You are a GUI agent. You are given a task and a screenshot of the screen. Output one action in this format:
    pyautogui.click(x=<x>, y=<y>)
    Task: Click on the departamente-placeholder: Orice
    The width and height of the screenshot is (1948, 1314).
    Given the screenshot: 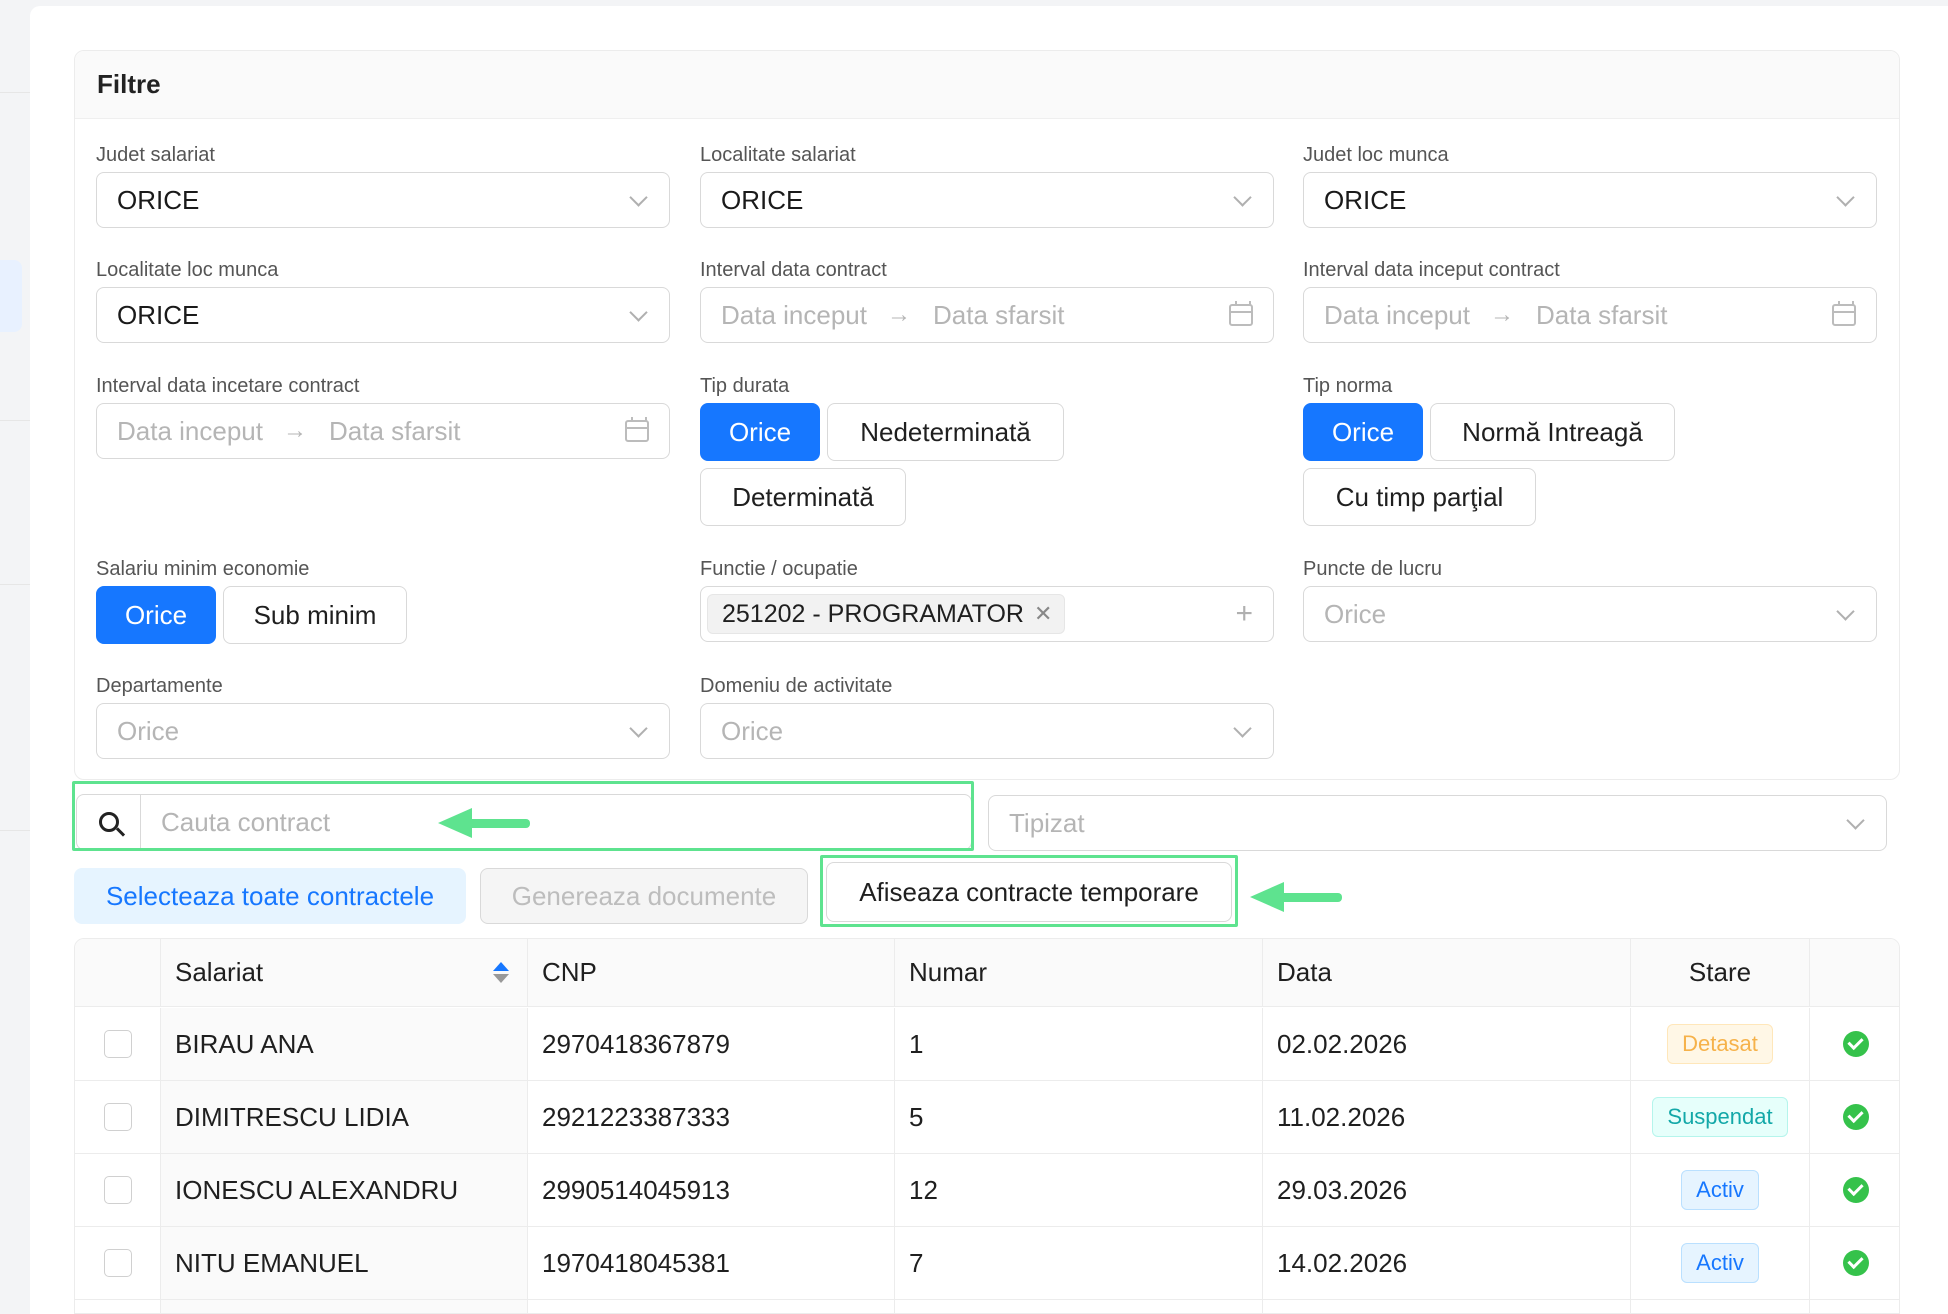 What is the action you would take?
    pyautogui.click(x=148, y=730)
    